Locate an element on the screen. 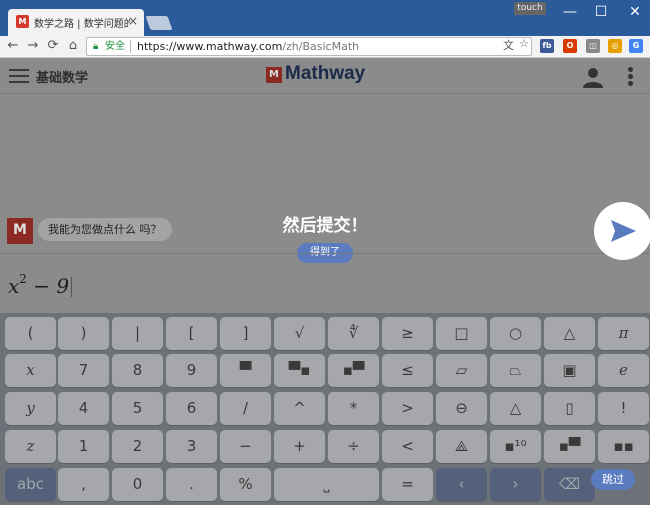 The height and width of the screenshot is (505, 650). secure-label: 安全 is located at coordinates (115, 46).